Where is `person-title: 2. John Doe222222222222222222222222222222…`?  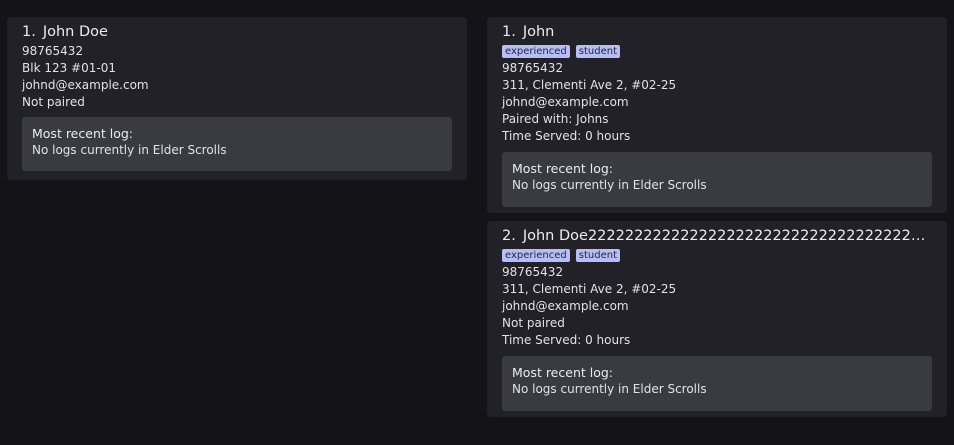 person-title: 2. John Doe222222222222222222222222222222… is located at coordinates (717, 236).